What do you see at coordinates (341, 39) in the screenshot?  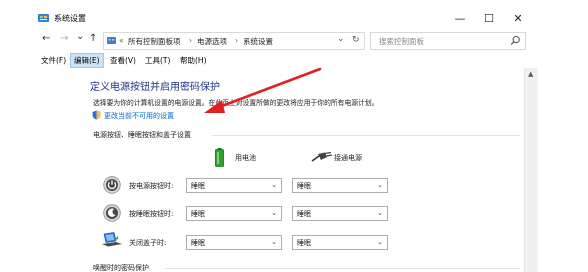 I see `address-dropdown-chevron-icon: ⌄` at bounding box center [341, 39].